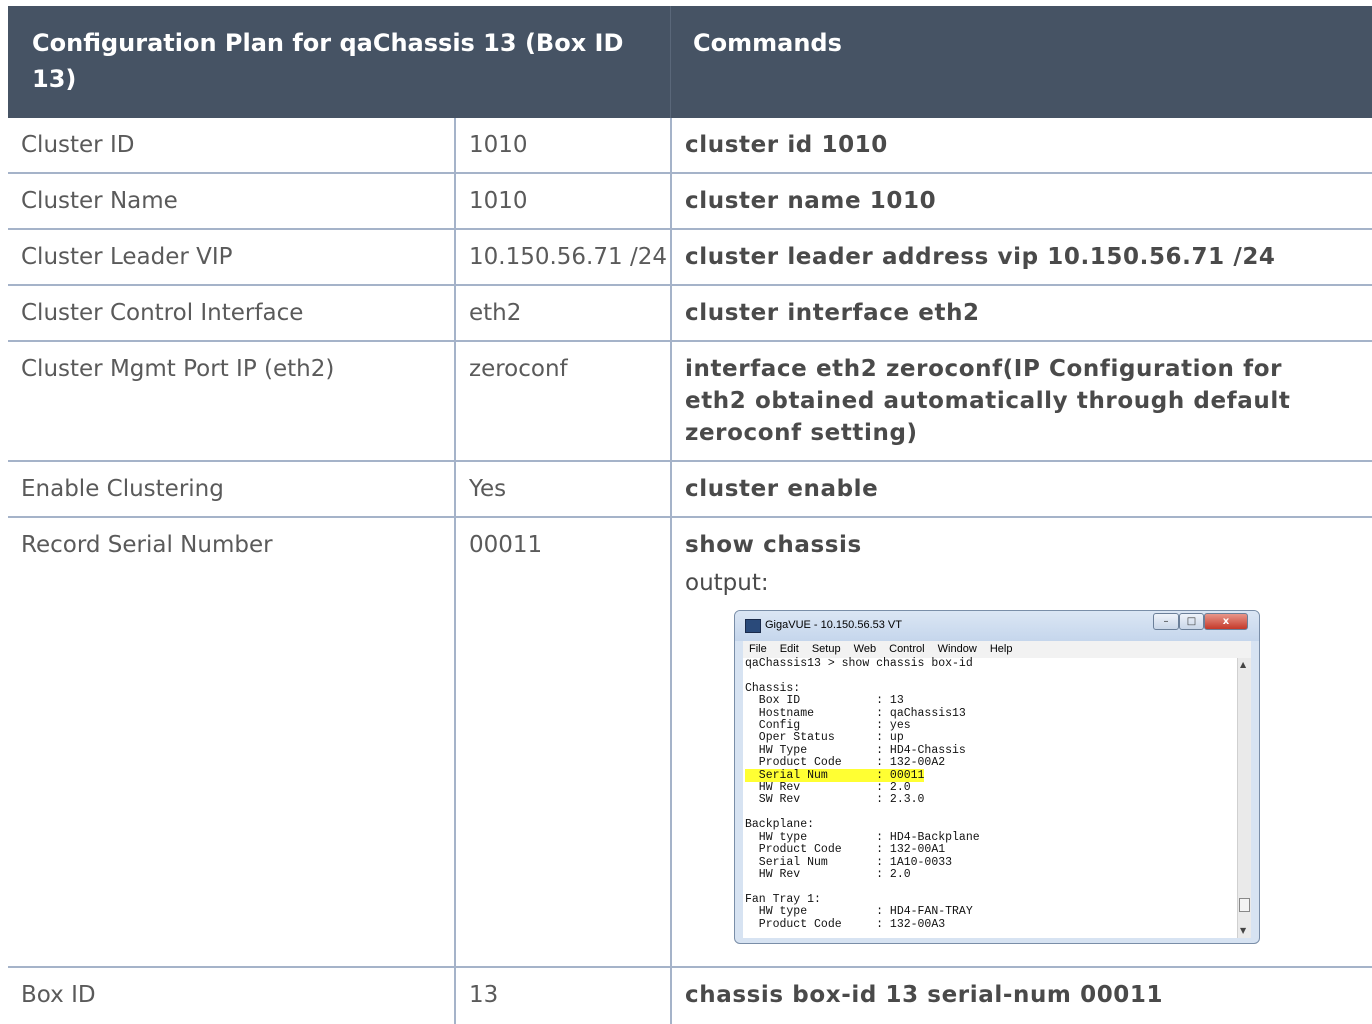 This screenshot has width=1372, height=1024. What do you see at coordinates (855, 750) in the screenshot?
I see `terminal-line: HW Type : HD4-Chassis` at bounding box center [855, 750].